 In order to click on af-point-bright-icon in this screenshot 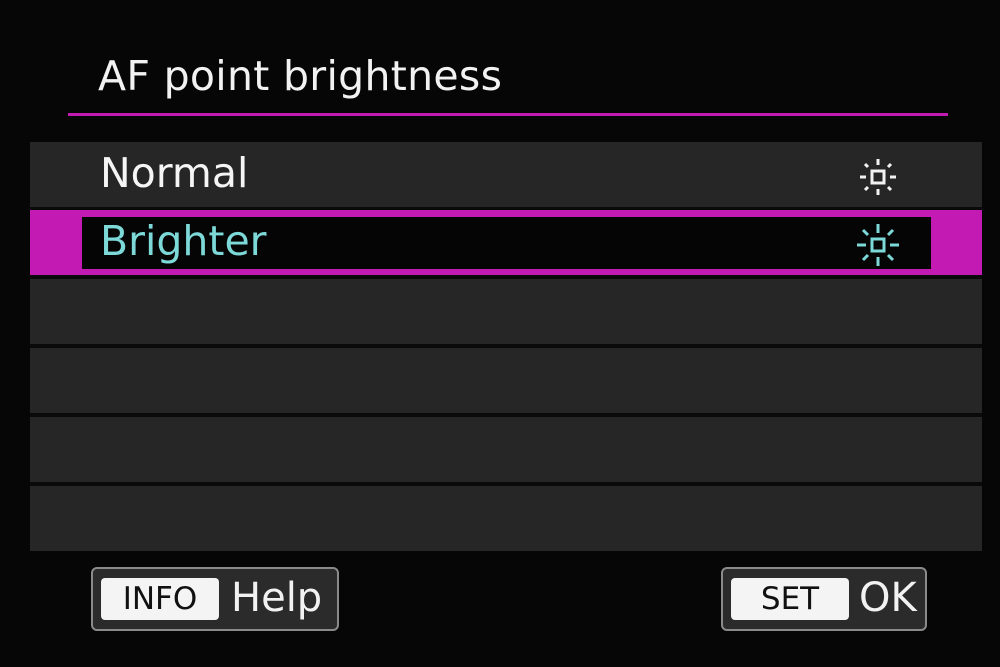, I will do `click(878, 245)`.